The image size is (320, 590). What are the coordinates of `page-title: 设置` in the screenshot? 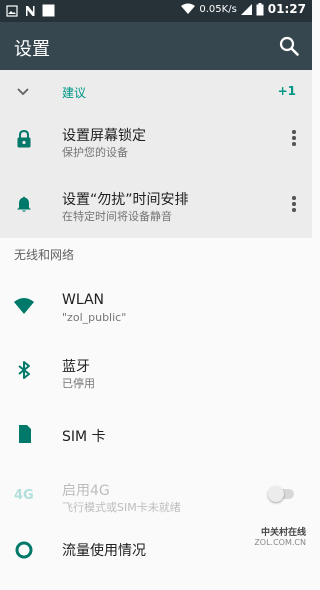 It's located at (32, 49).